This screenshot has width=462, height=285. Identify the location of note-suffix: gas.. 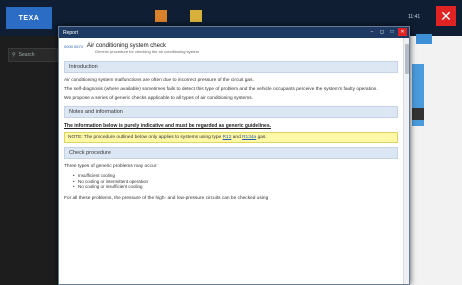
(262, 137).